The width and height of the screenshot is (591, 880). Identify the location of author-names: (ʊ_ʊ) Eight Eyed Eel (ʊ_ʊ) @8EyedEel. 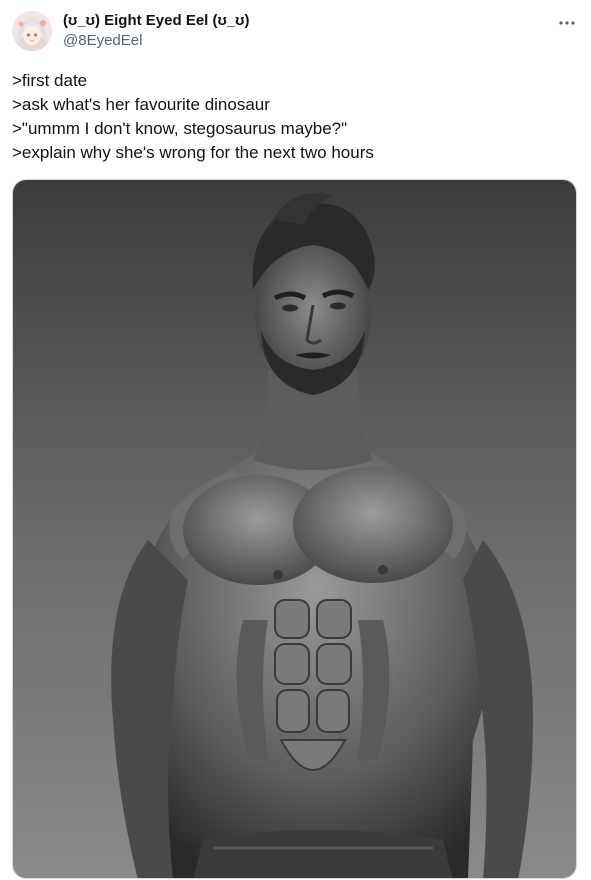
(156, 31).